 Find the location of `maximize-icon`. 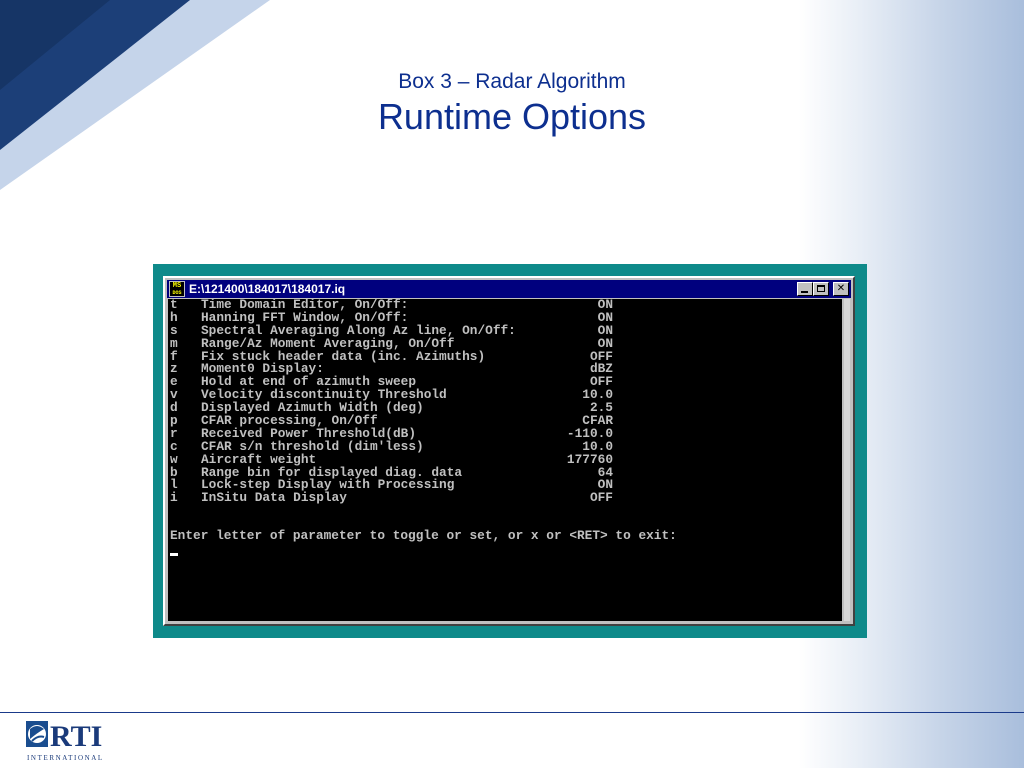

maximize-icon is located at coordinates (821, 288).